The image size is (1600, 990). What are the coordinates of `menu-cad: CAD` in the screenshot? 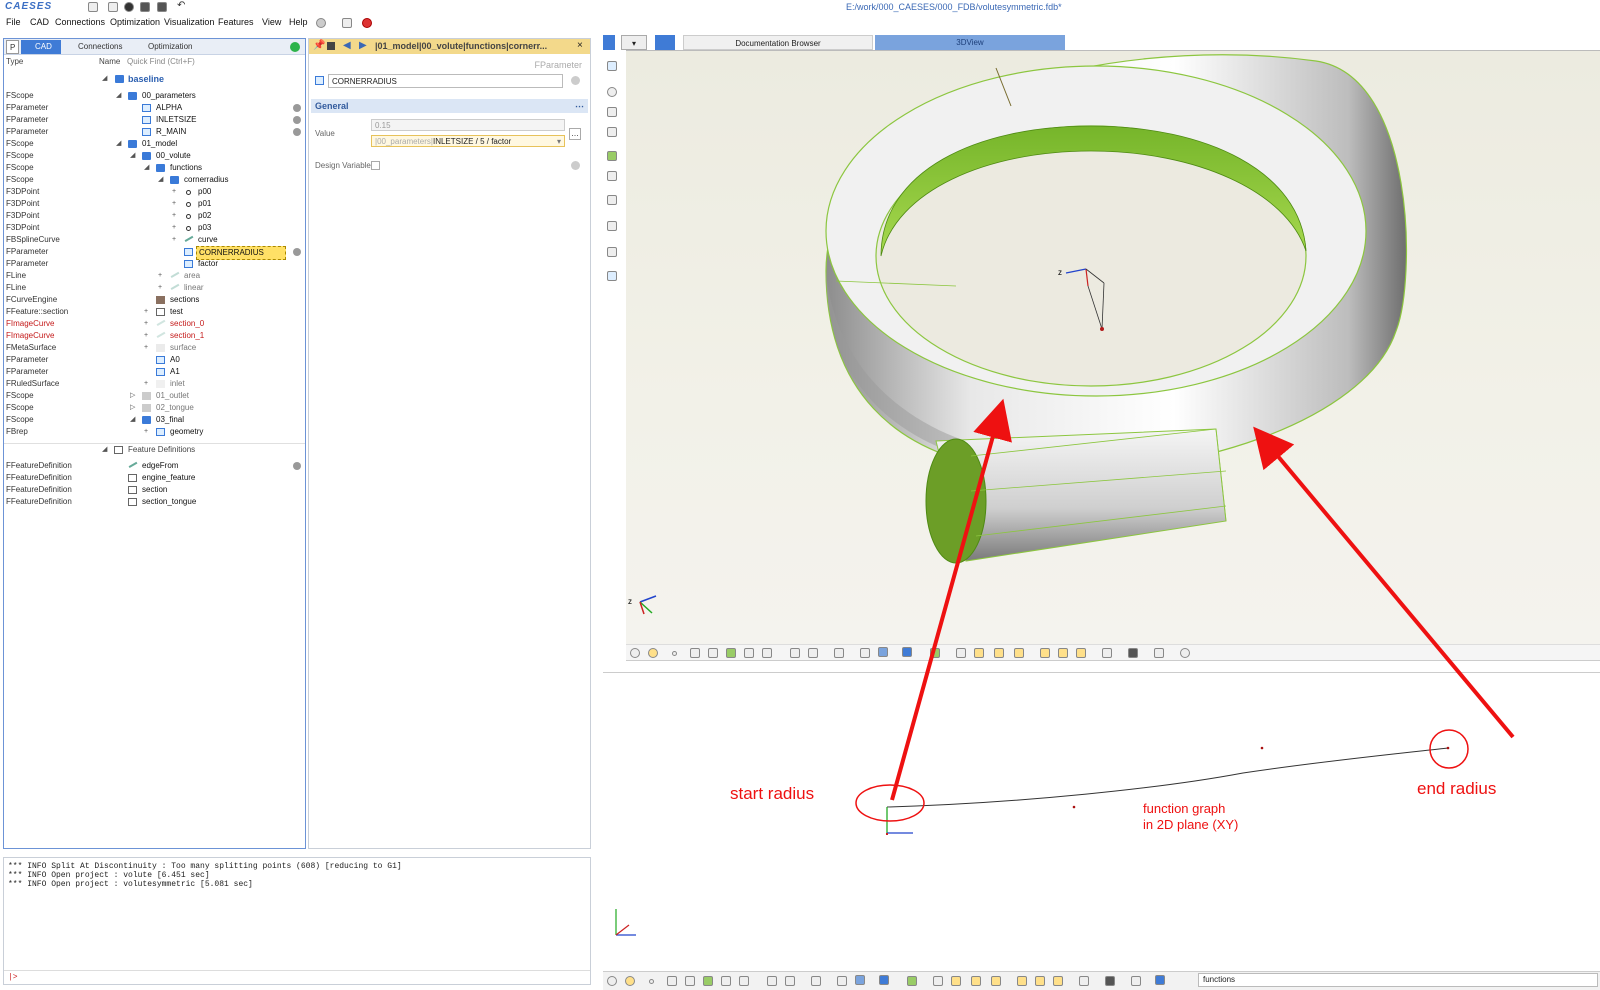 It's located at (39, 22).